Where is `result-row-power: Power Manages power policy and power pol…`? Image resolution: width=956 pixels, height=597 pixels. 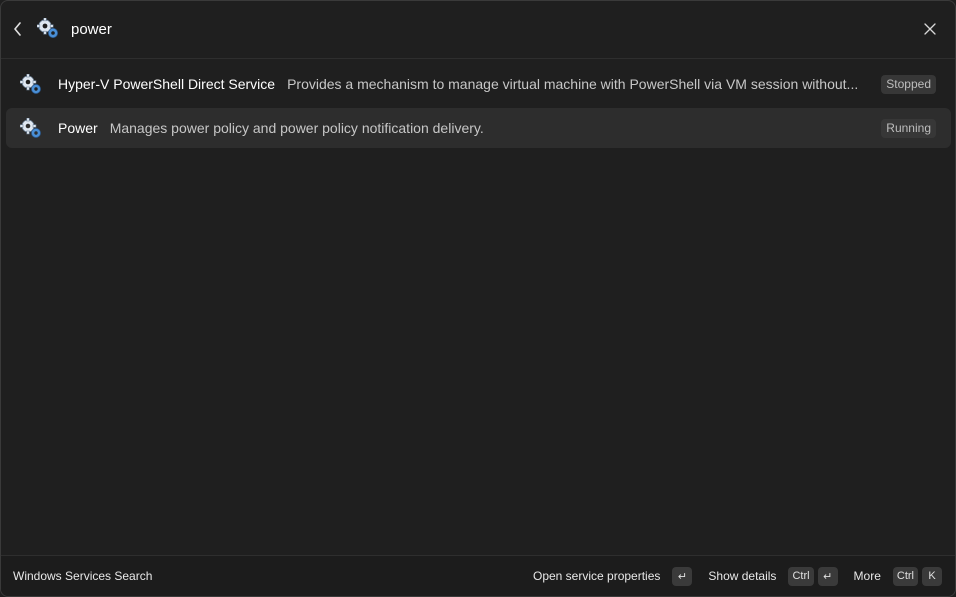 result-row-power: Power Manages power policy and power pol… is located at coordinates (478, 128).